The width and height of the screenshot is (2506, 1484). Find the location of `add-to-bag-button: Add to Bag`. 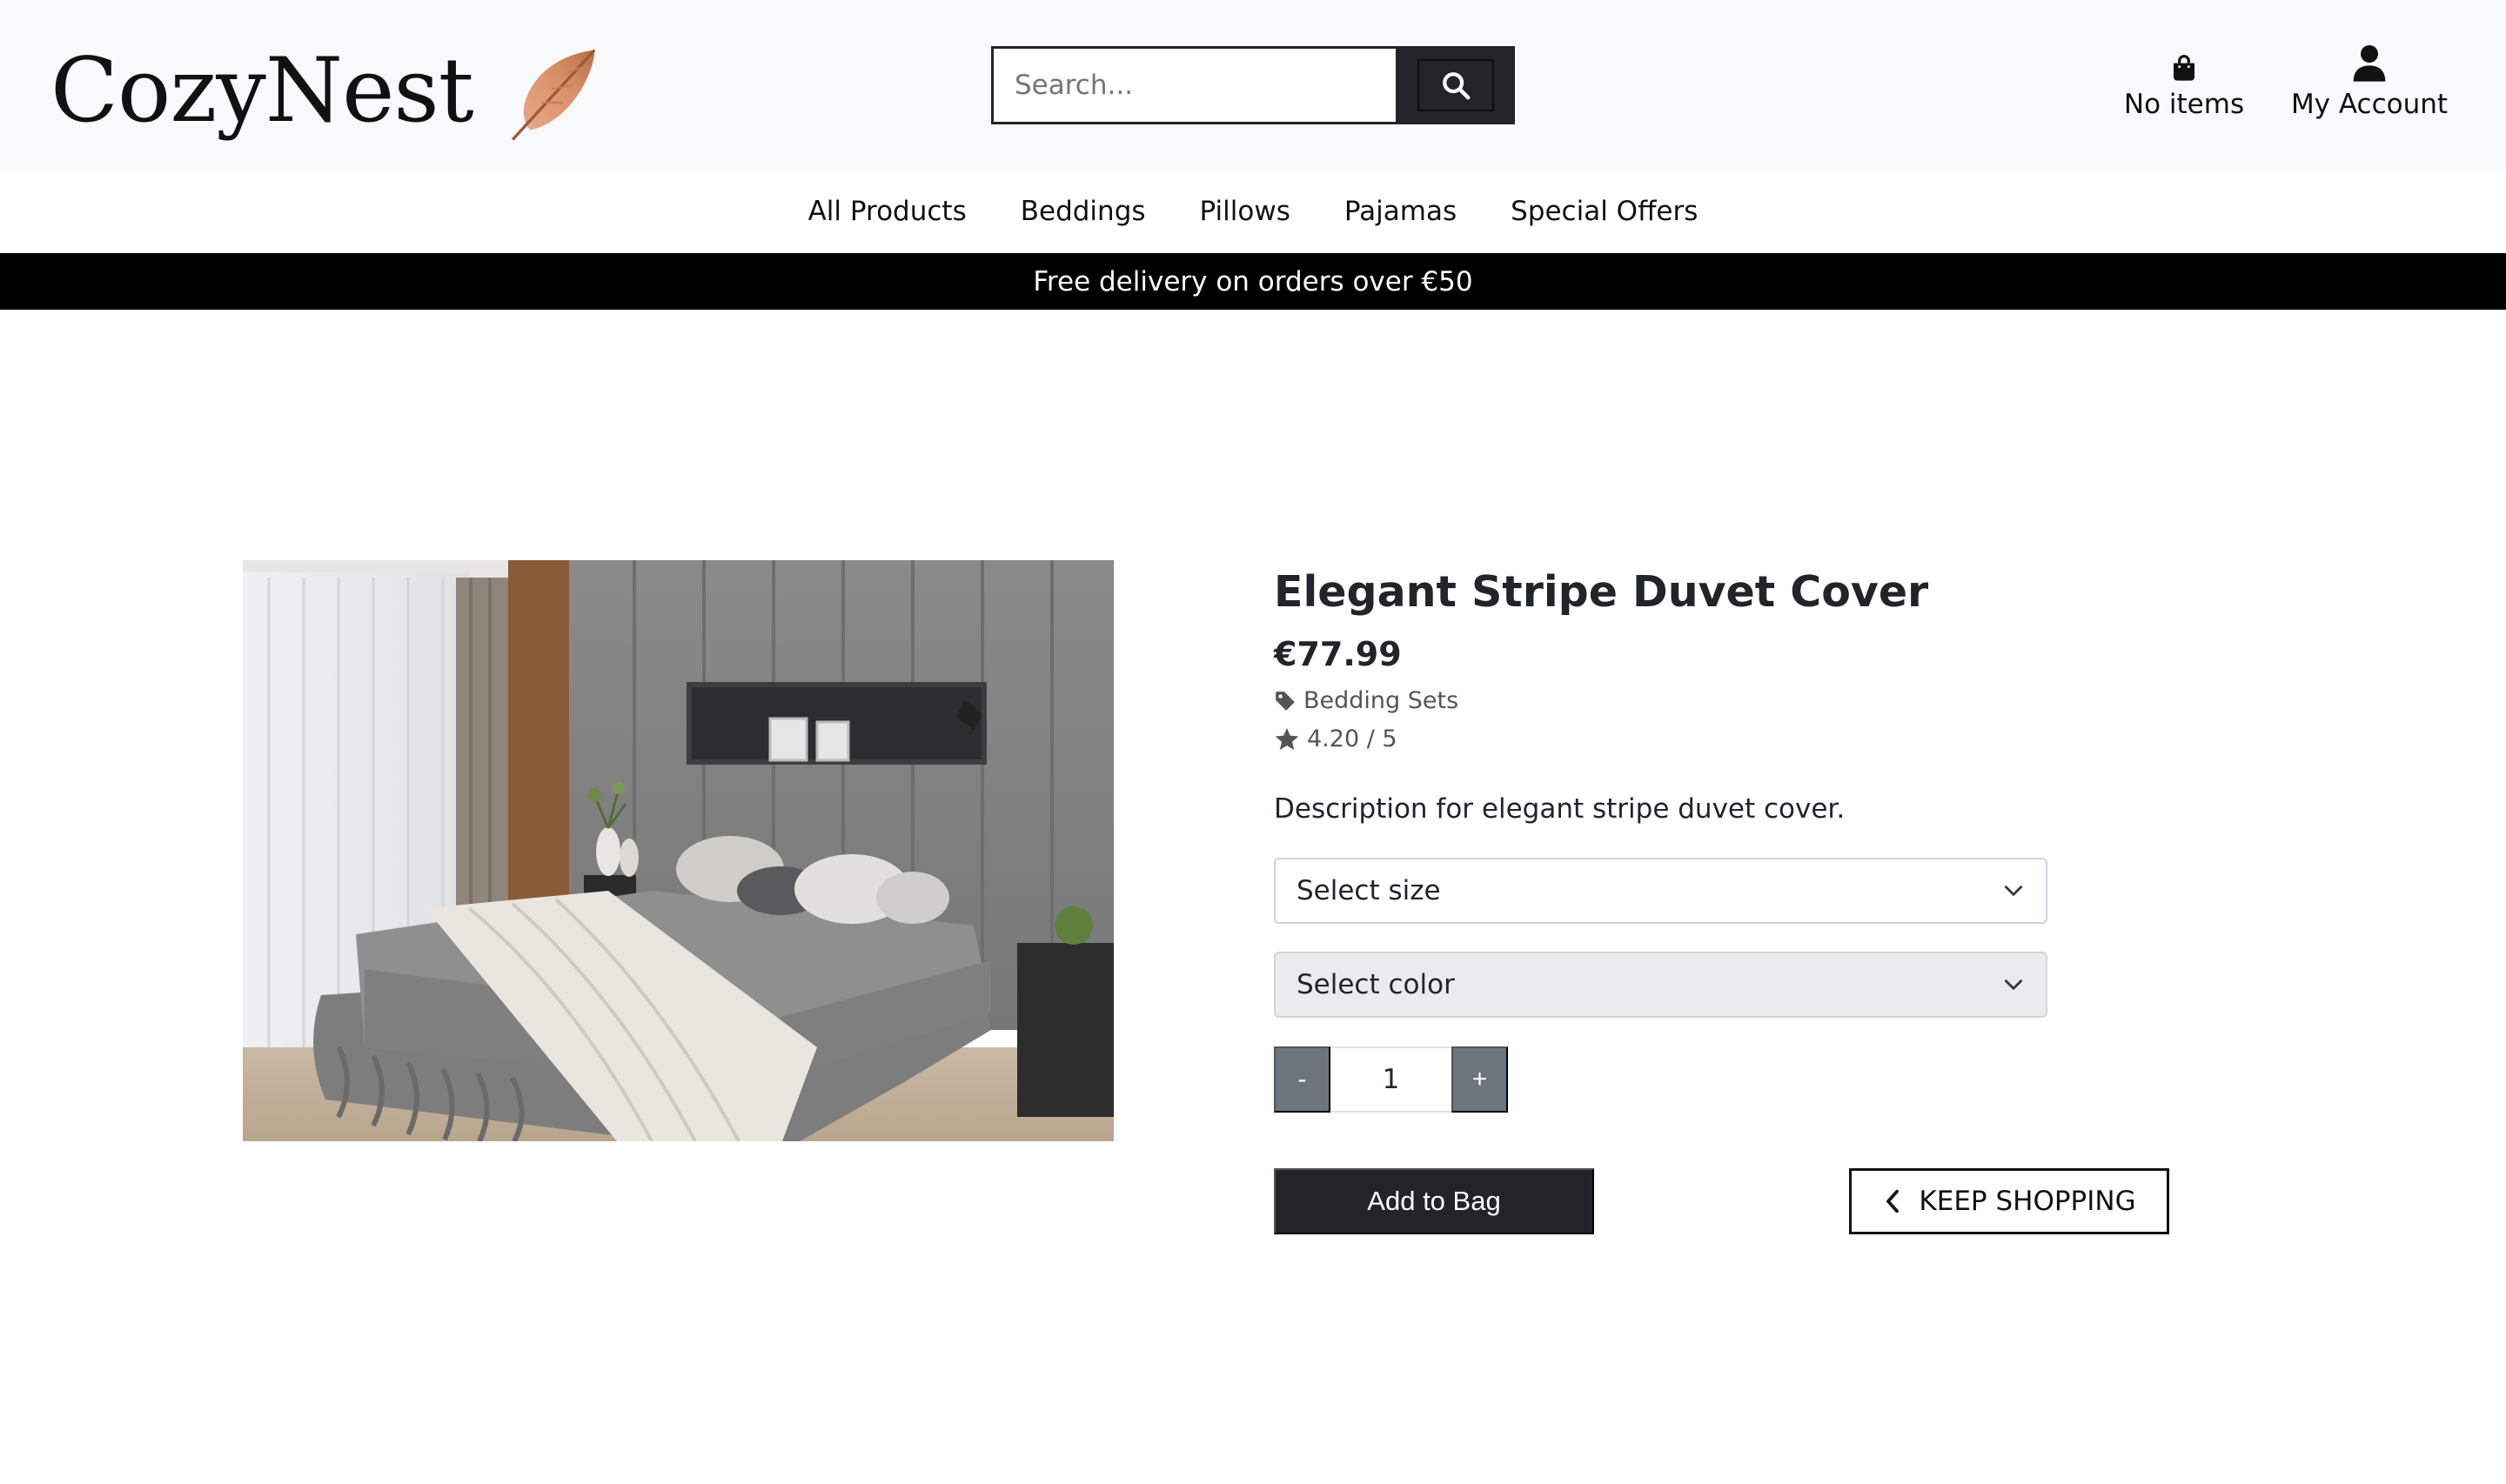

add-to-bag-button: Add to Bag is located at coordinates (1434, 1201).